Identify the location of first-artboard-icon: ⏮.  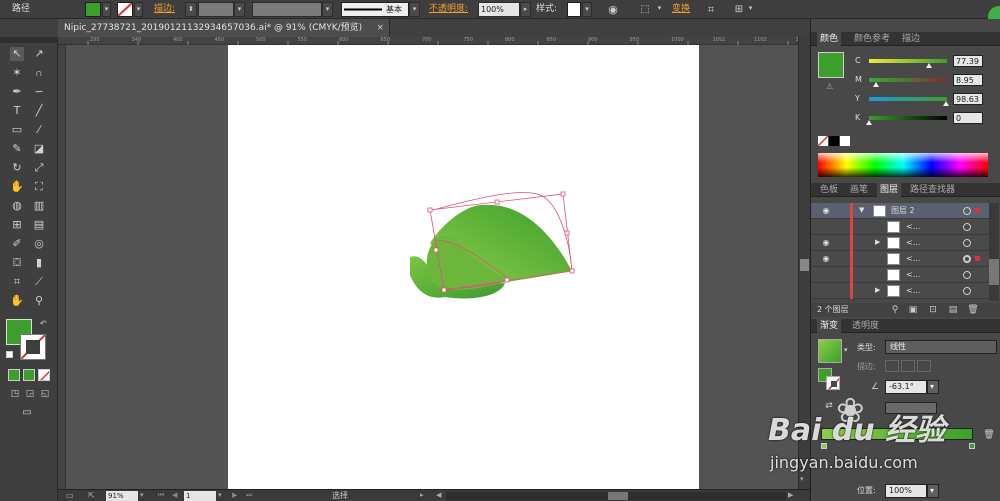
(161, 495).